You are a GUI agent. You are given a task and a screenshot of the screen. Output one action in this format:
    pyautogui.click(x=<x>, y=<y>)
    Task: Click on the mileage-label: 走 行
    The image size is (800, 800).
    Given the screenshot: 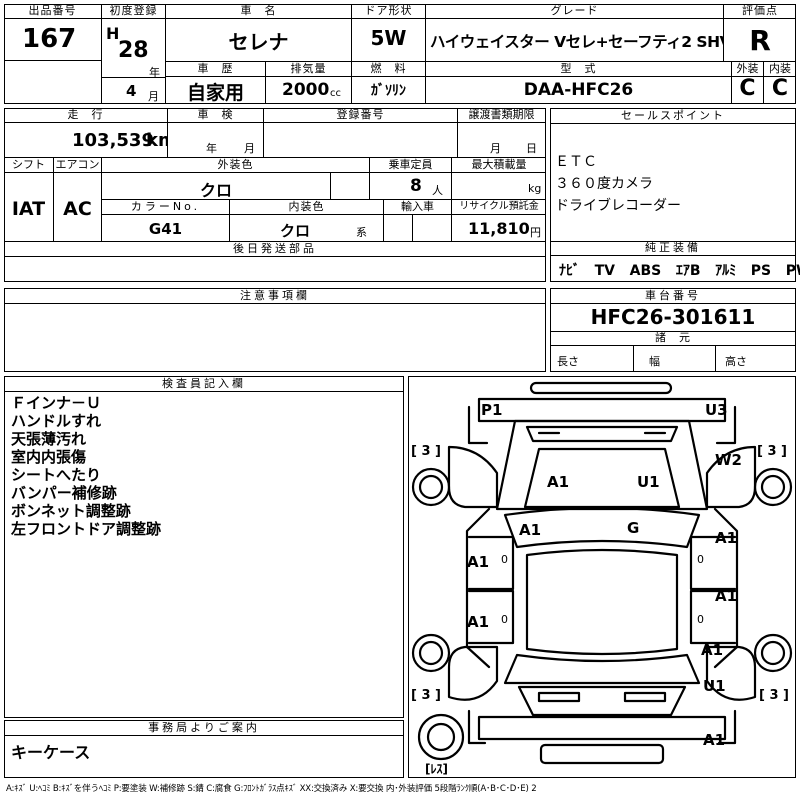 What is the action you would take?
    pyautogui.click(x=85, y=115)
    